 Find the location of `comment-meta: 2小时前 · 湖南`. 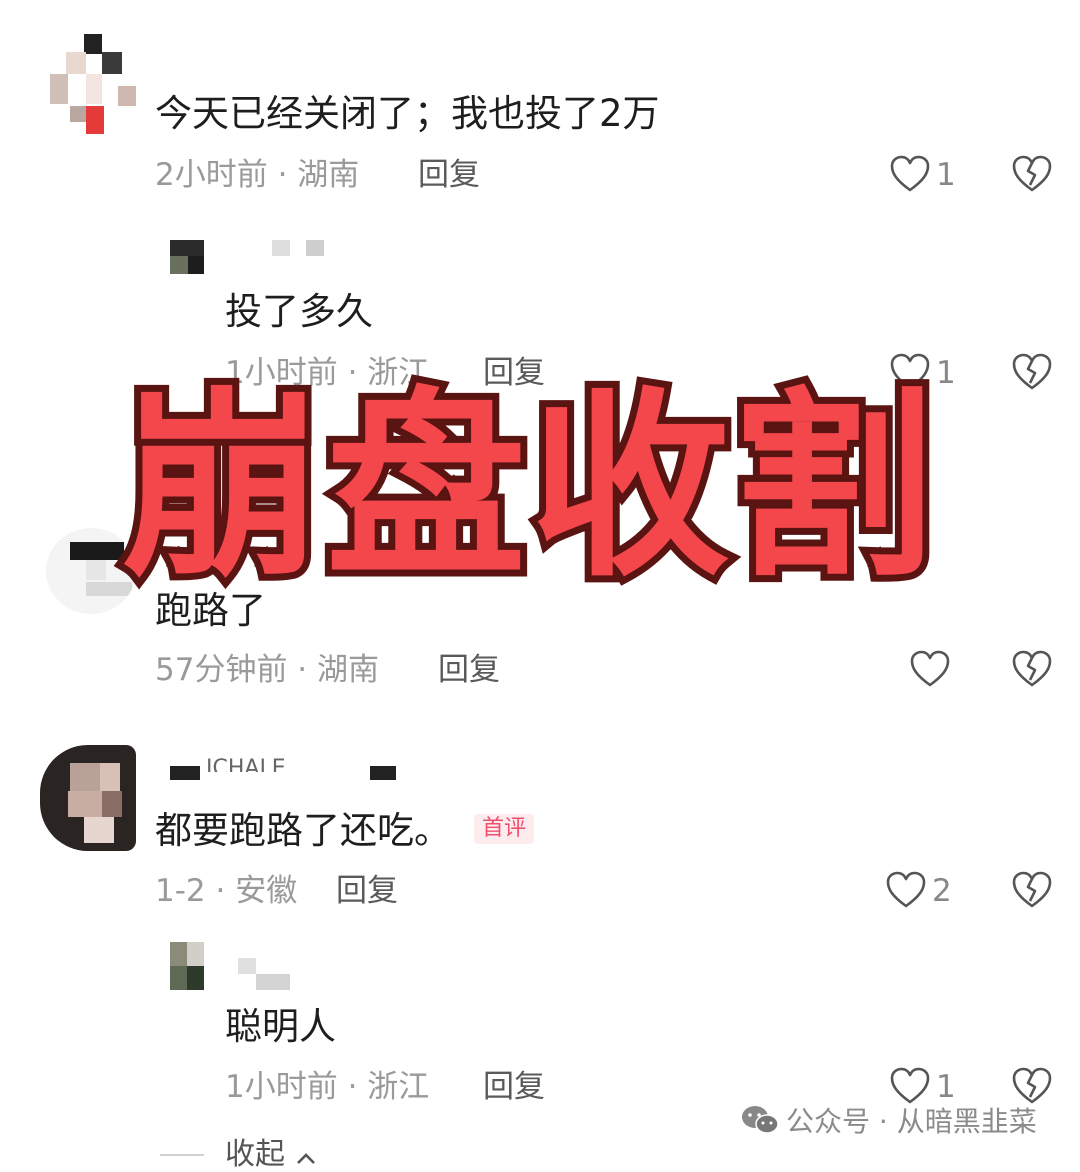

comment-meta: 2小时前 · 湖南 is located at coordinates (257, 175).